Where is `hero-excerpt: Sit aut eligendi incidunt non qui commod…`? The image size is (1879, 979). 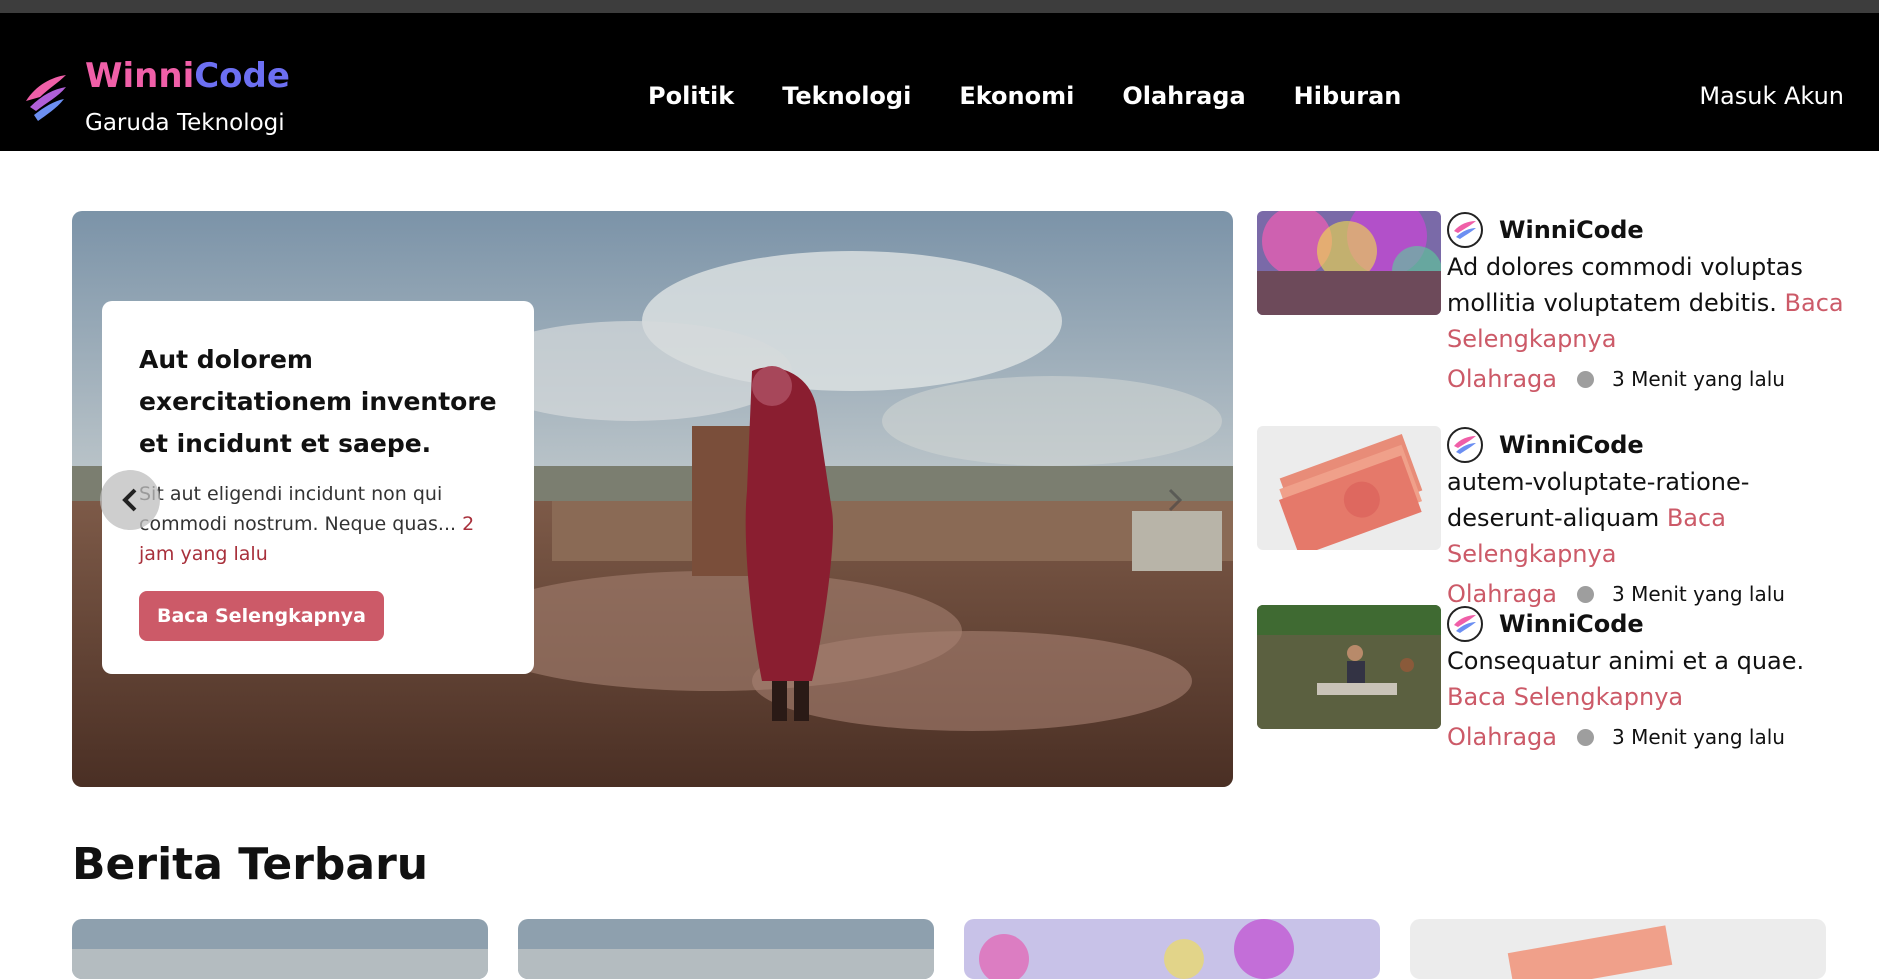 hero-excerpt: Sit aut eligendi incidunt non qui commod… is located at coordinates (318, 524).